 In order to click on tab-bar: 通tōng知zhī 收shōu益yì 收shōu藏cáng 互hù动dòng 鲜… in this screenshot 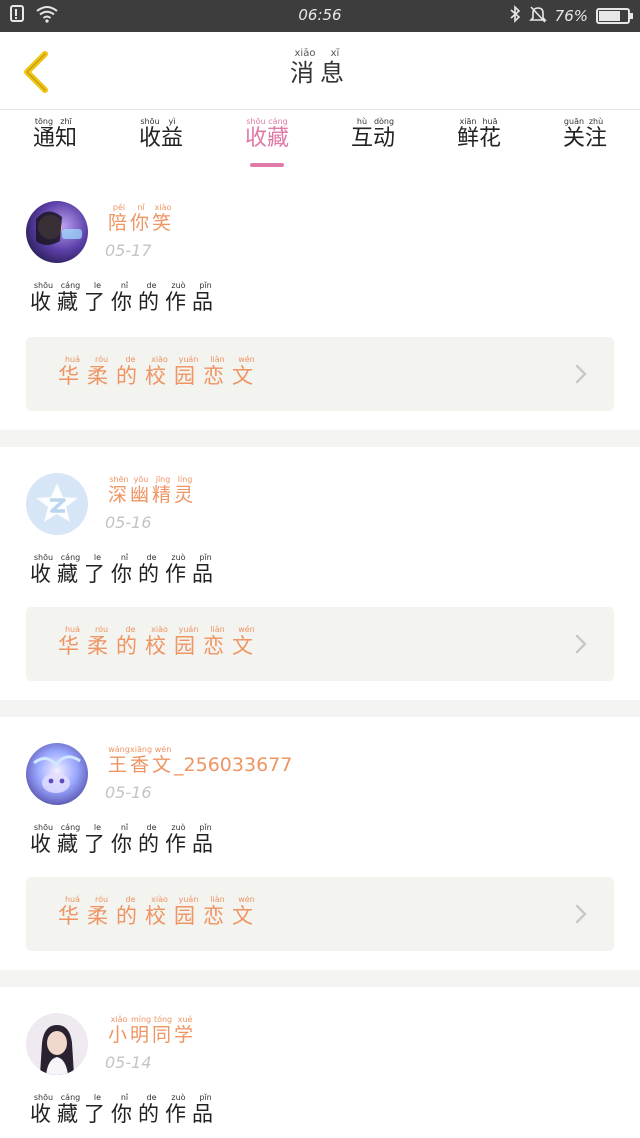, I will do `click(320, 142)`.